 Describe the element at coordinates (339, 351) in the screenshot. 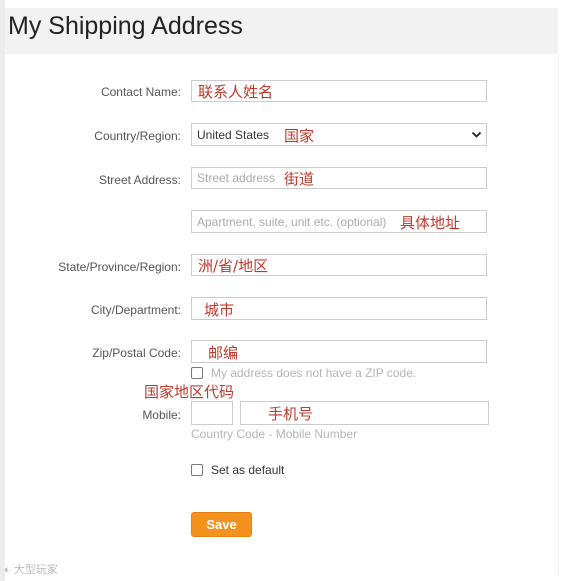

I see `zip-input: 邮编` at that location.